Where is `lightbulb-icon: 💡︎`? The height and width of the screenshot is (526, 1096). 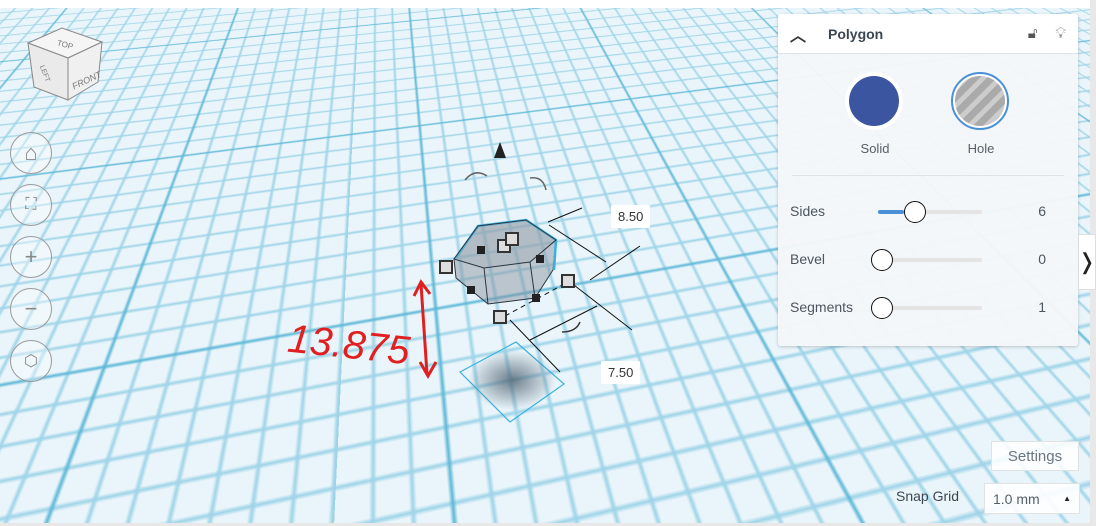
lightbulb-icon: 💡︎ is located at coordinates (1060, 33).